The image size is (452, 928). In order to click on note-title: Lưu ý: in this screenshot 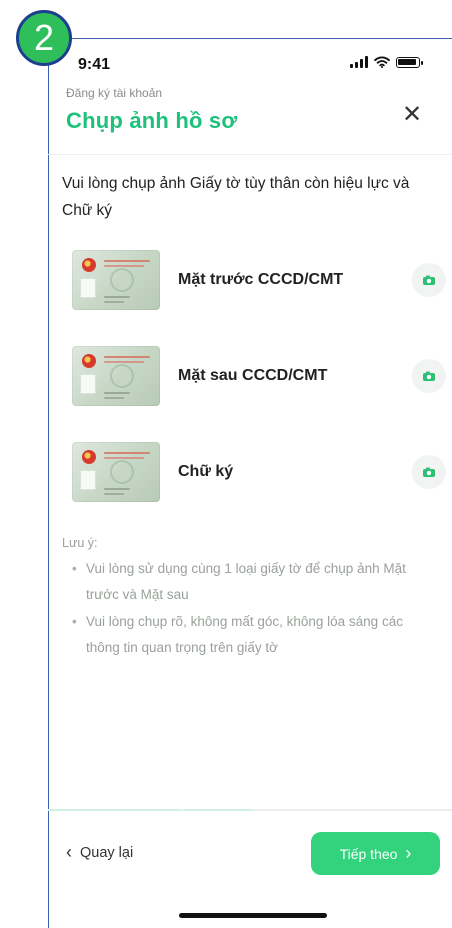, I will do `click(80, 543)`.